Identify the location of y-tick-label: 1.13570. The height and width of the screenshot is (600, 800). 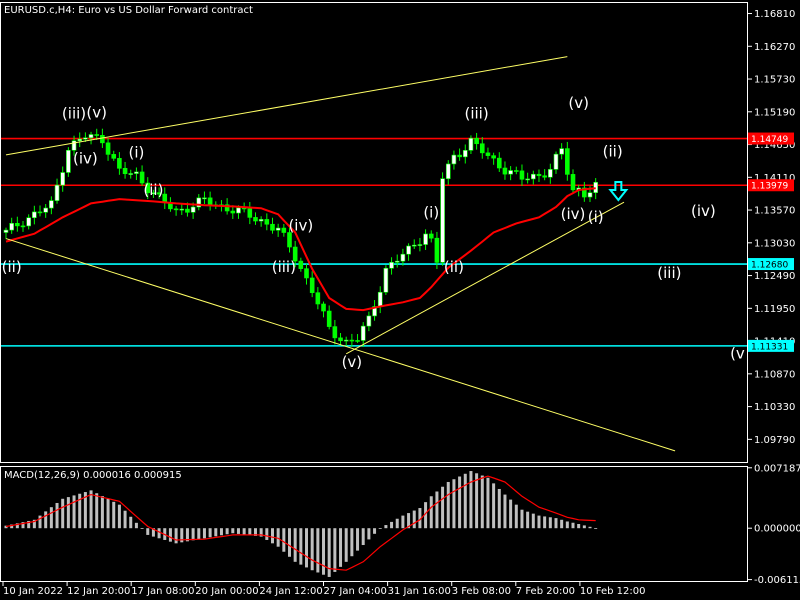
(774, 211).